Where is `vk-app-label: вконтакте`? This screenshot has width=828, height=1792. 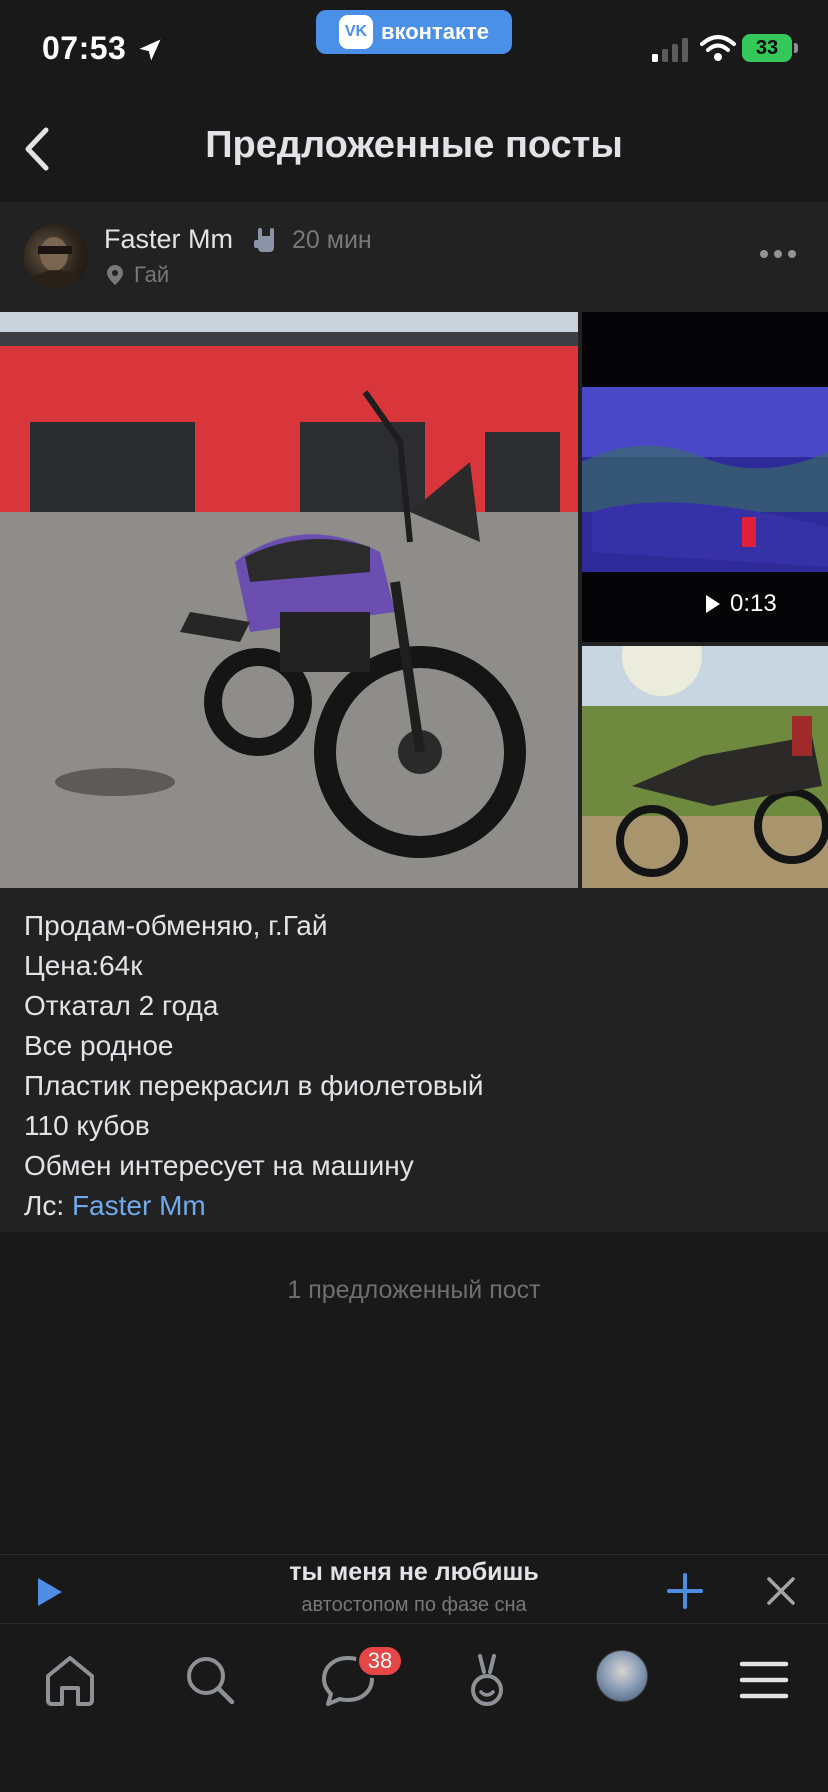 vk-app-label: вконтакте is located at coordinates (434, 31).